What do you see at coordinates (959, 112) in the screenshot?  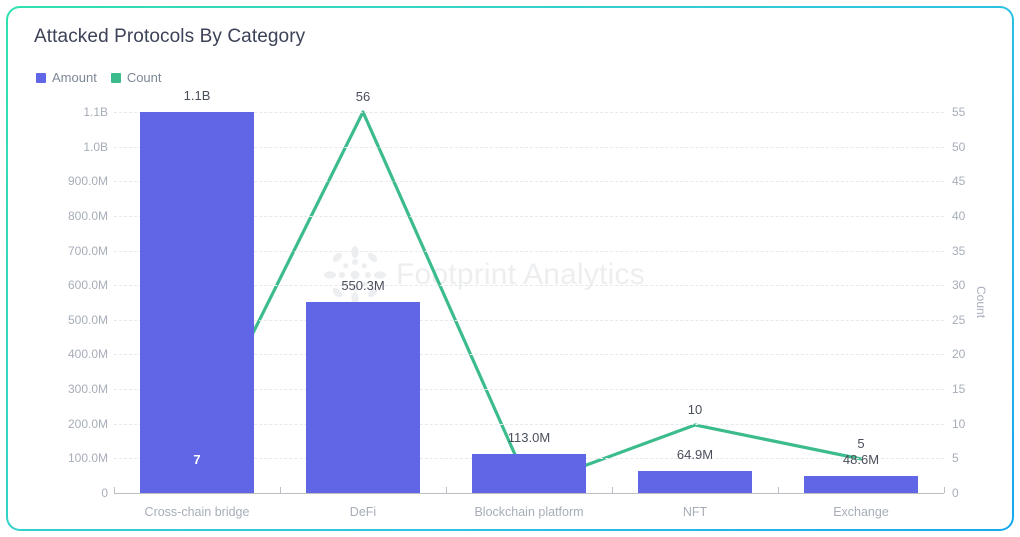 I see `y-axis-right-tick: 55` at bounding box center [959, 112].